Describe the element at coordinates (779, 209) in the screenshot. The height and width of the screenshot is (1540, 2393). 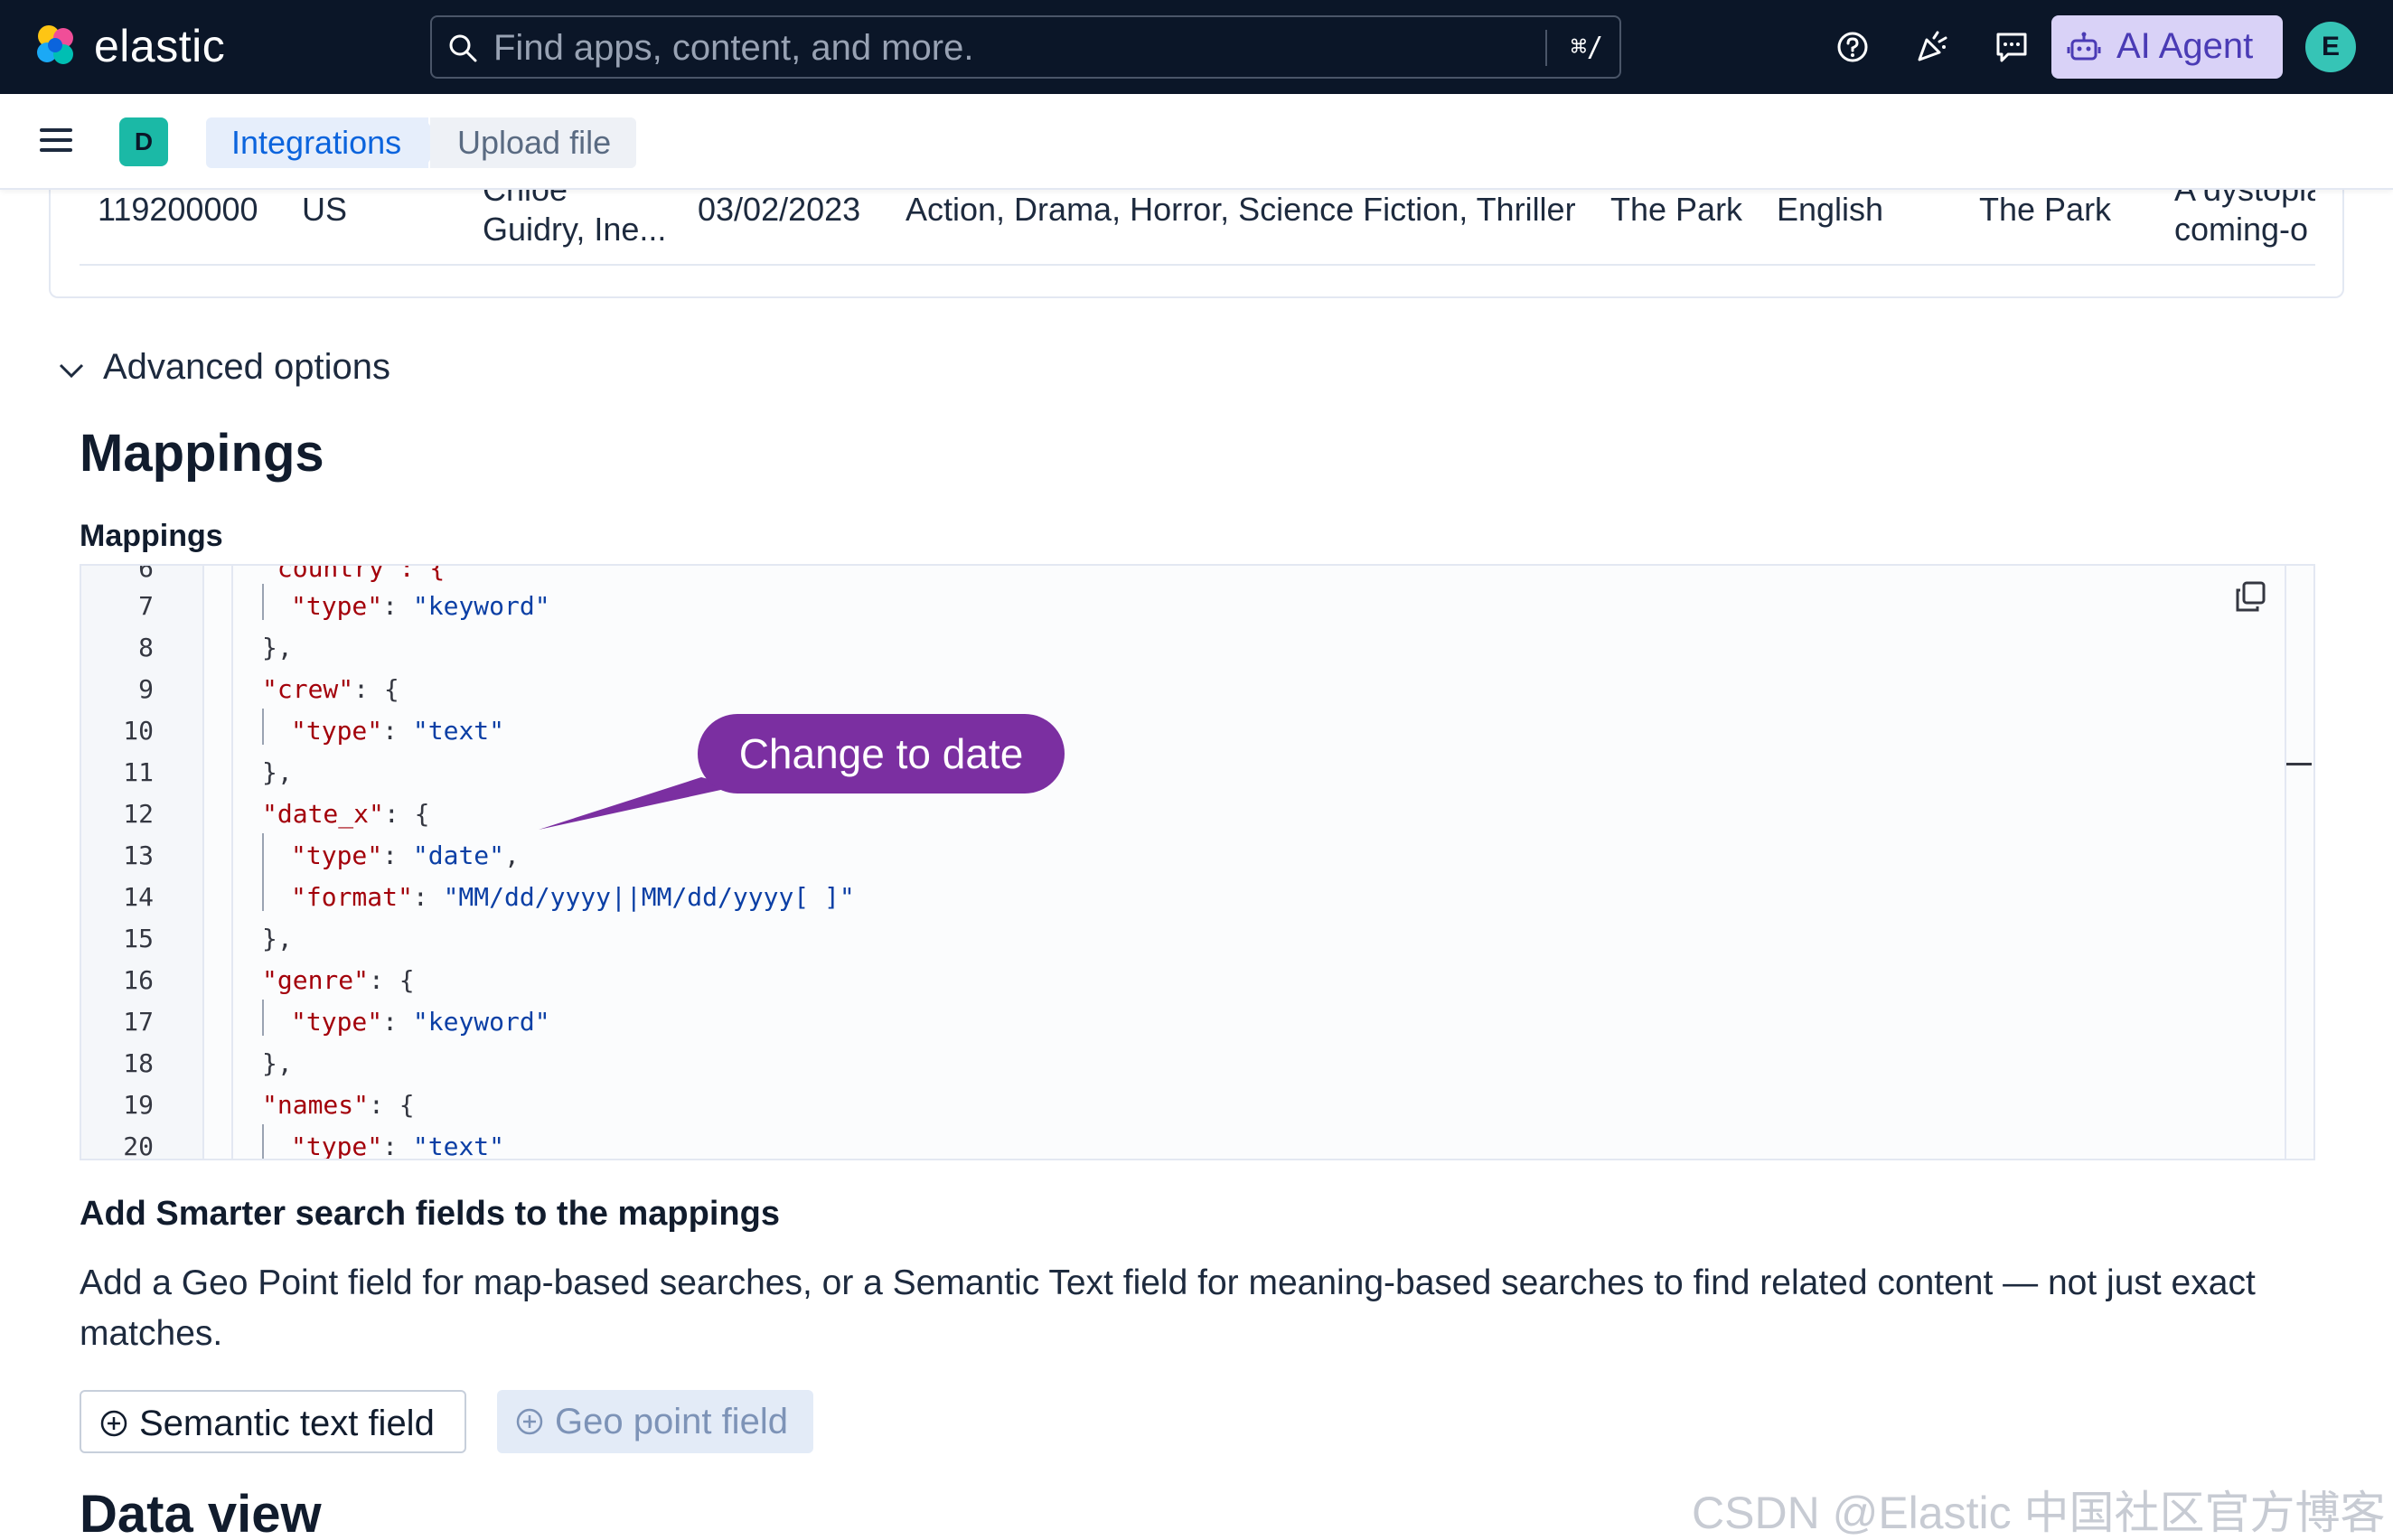
I see `cell-date: 03/02/2023` at that location.